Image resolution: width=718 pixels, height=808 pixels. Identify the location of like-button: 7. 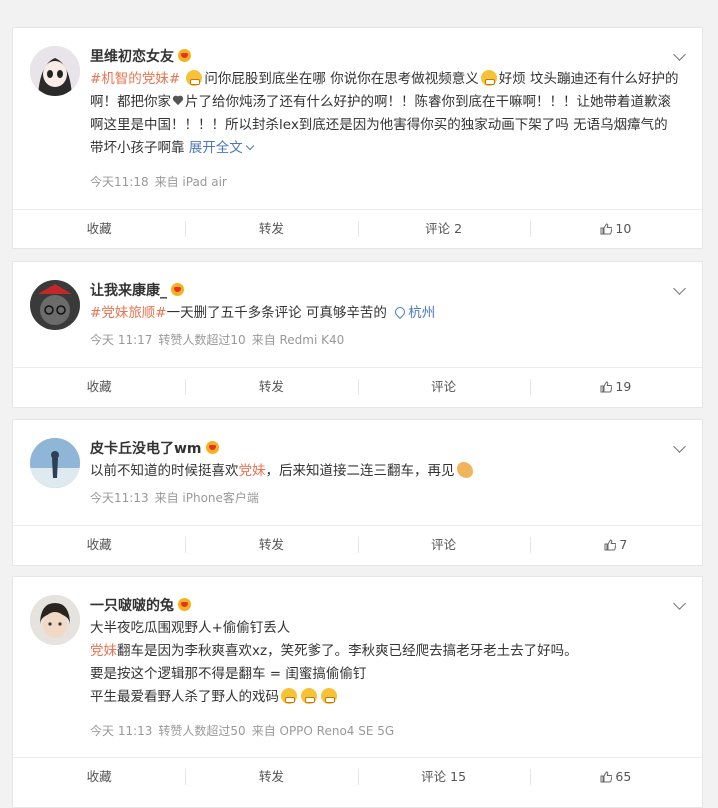
(615, 545).